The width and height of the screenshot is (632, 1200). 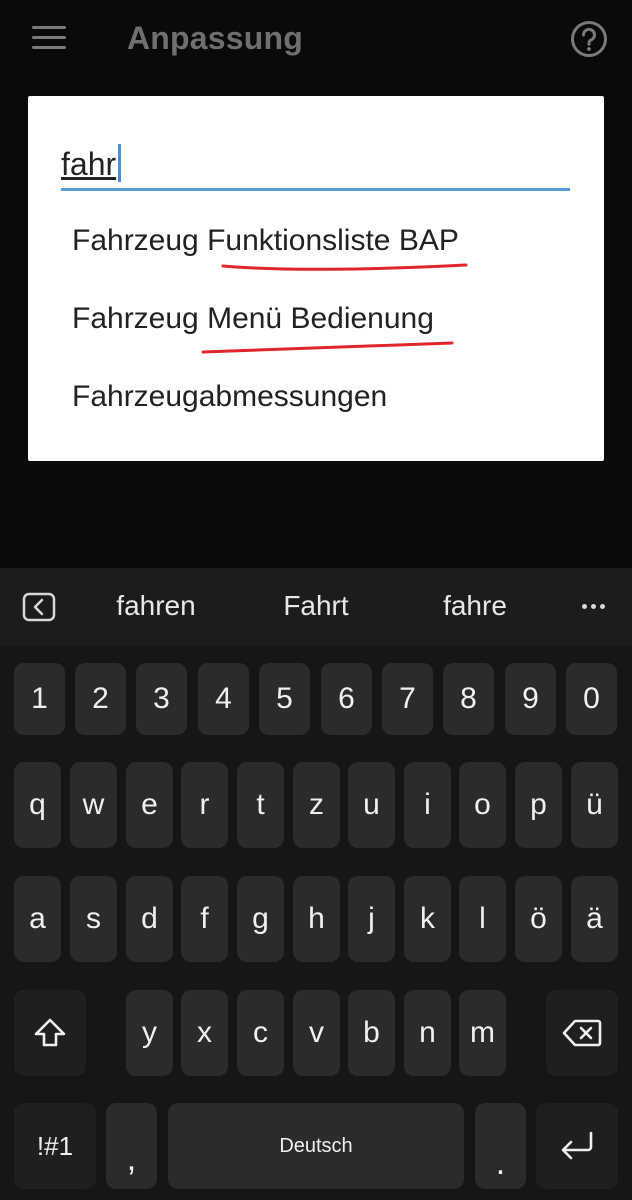 What do you see at coordinates (530, 699) in the screenshot?
I see `key-9: 9` at bounding box center [530, 699].